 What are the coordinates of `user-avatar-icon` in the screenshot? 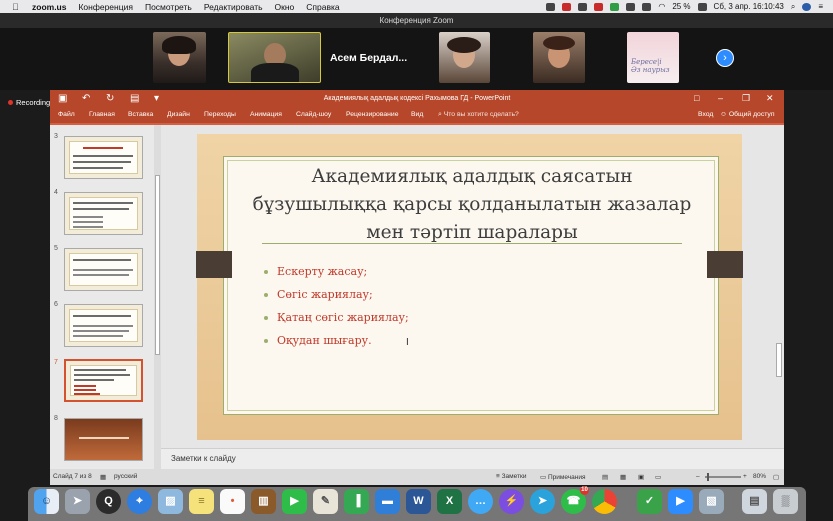 It's located at (807, 6).